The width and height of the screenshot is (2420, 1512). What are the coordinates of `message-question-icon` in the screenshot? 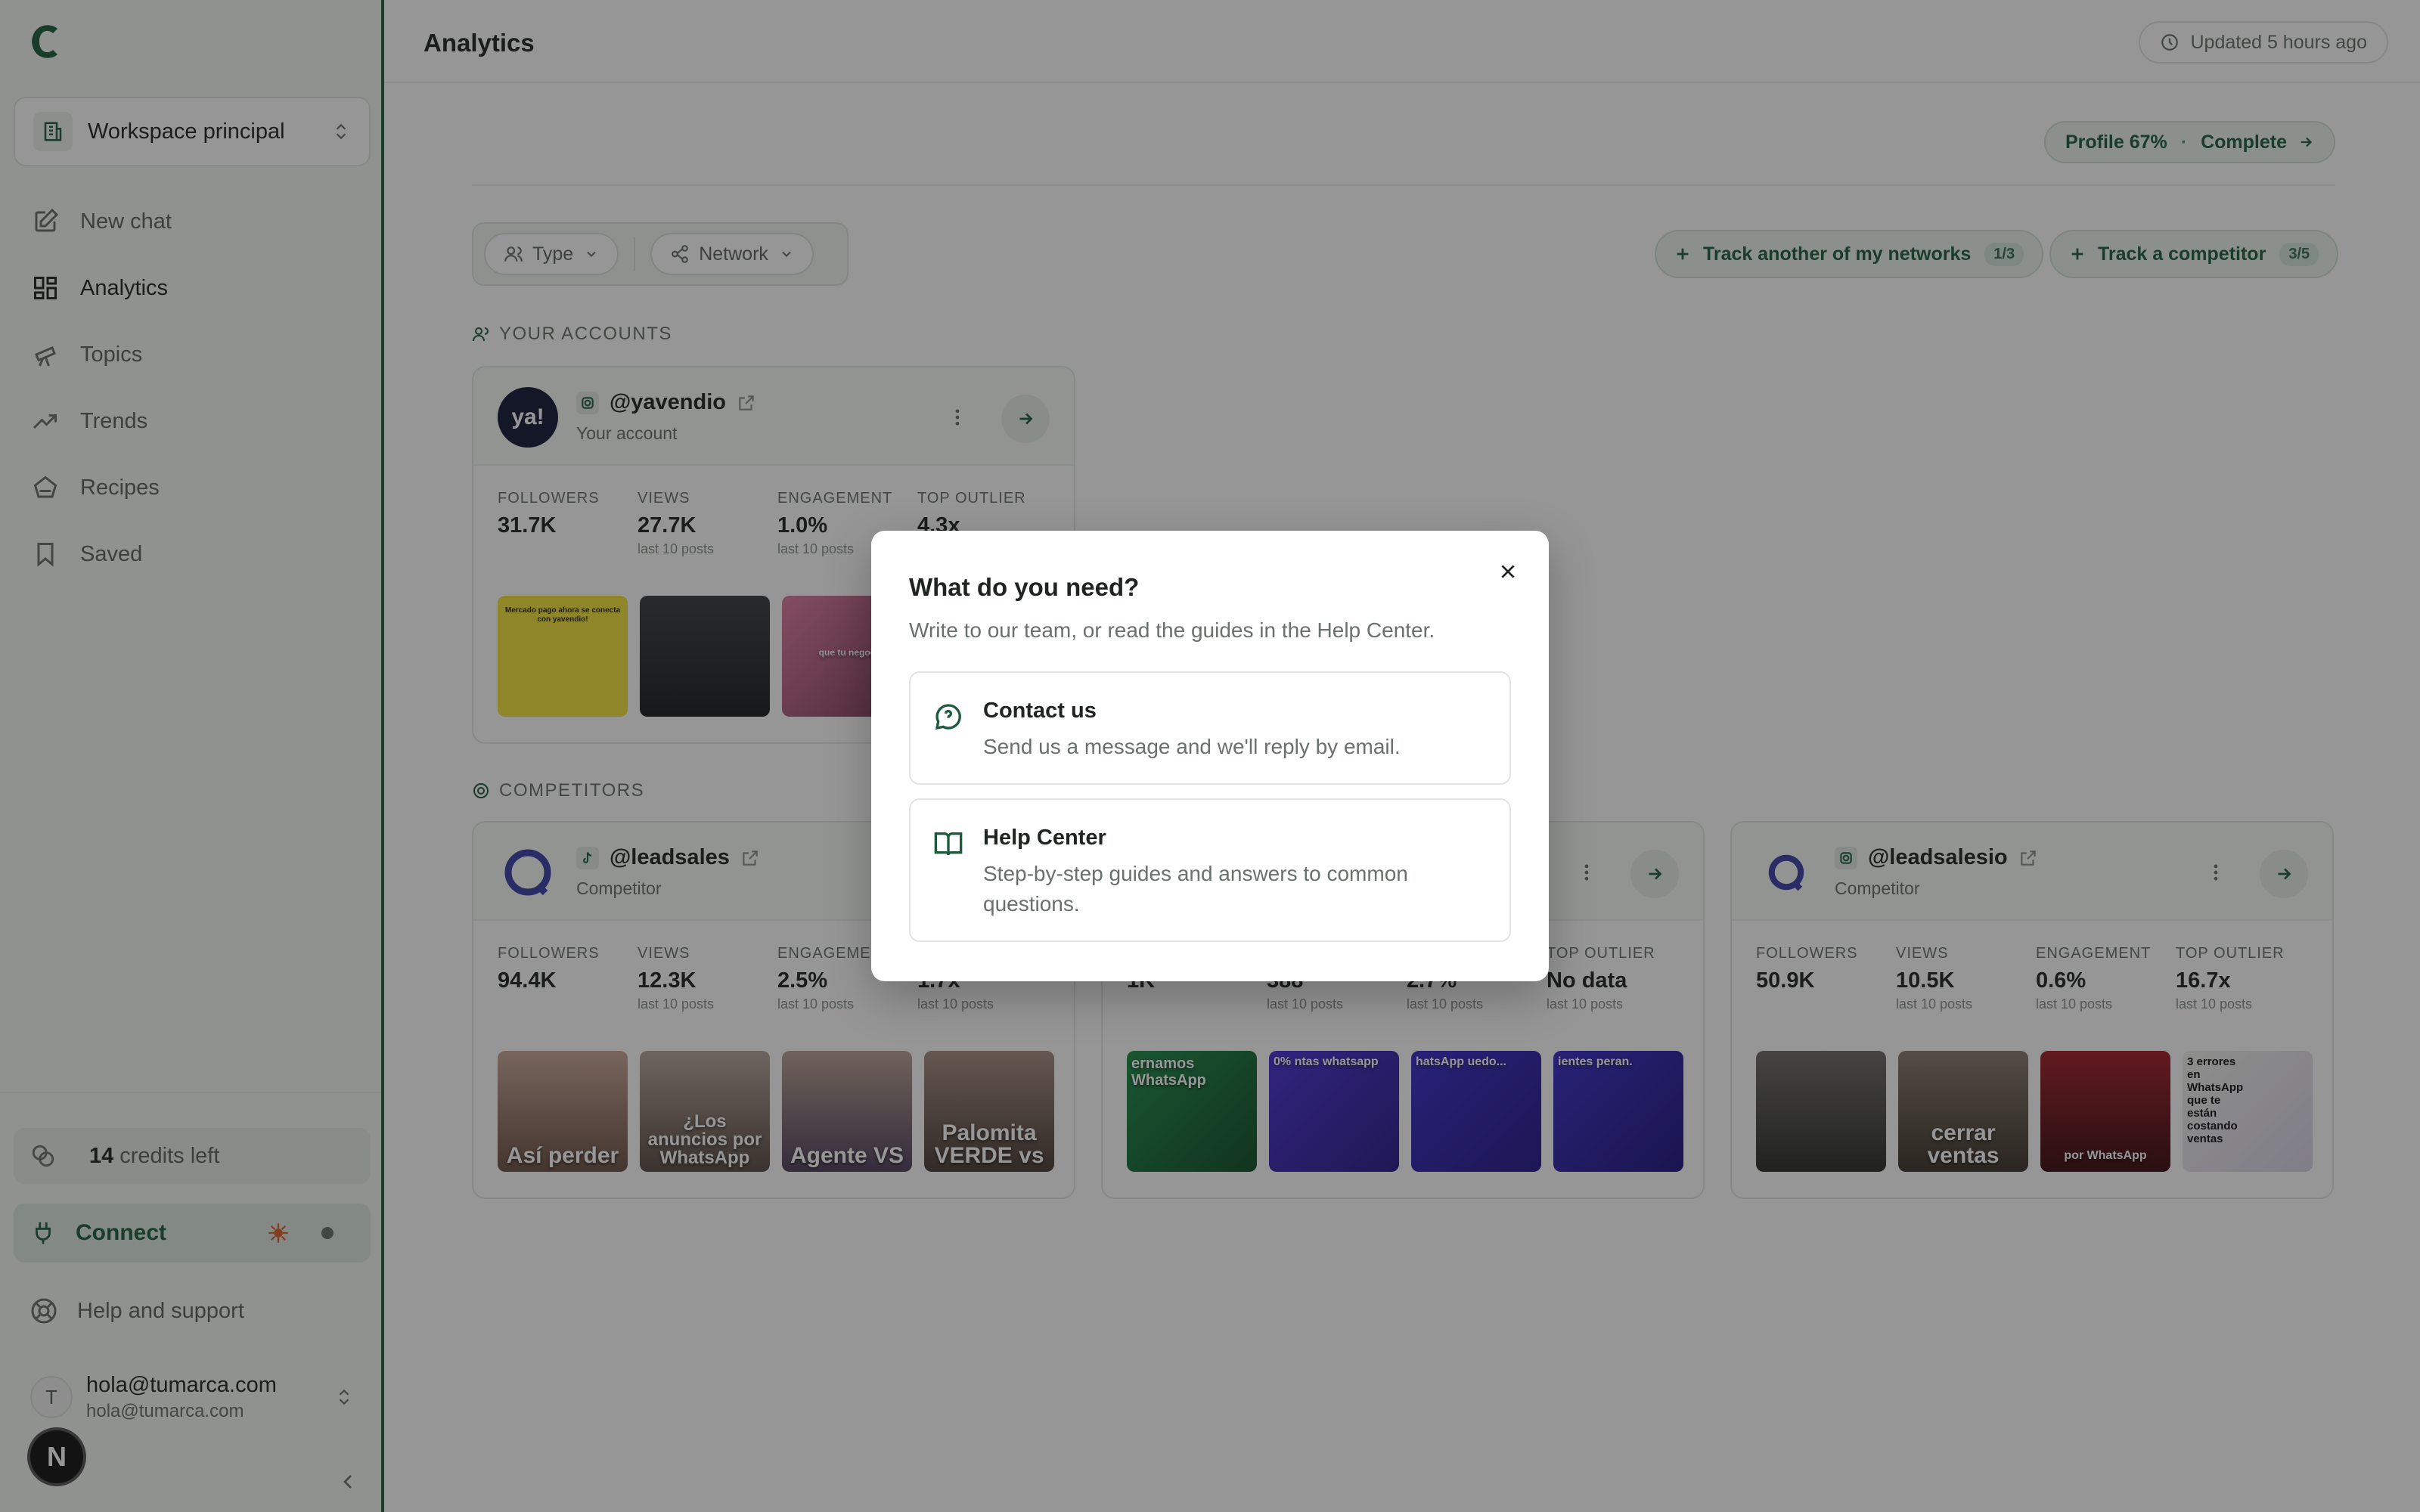 It's located at (948, 717).